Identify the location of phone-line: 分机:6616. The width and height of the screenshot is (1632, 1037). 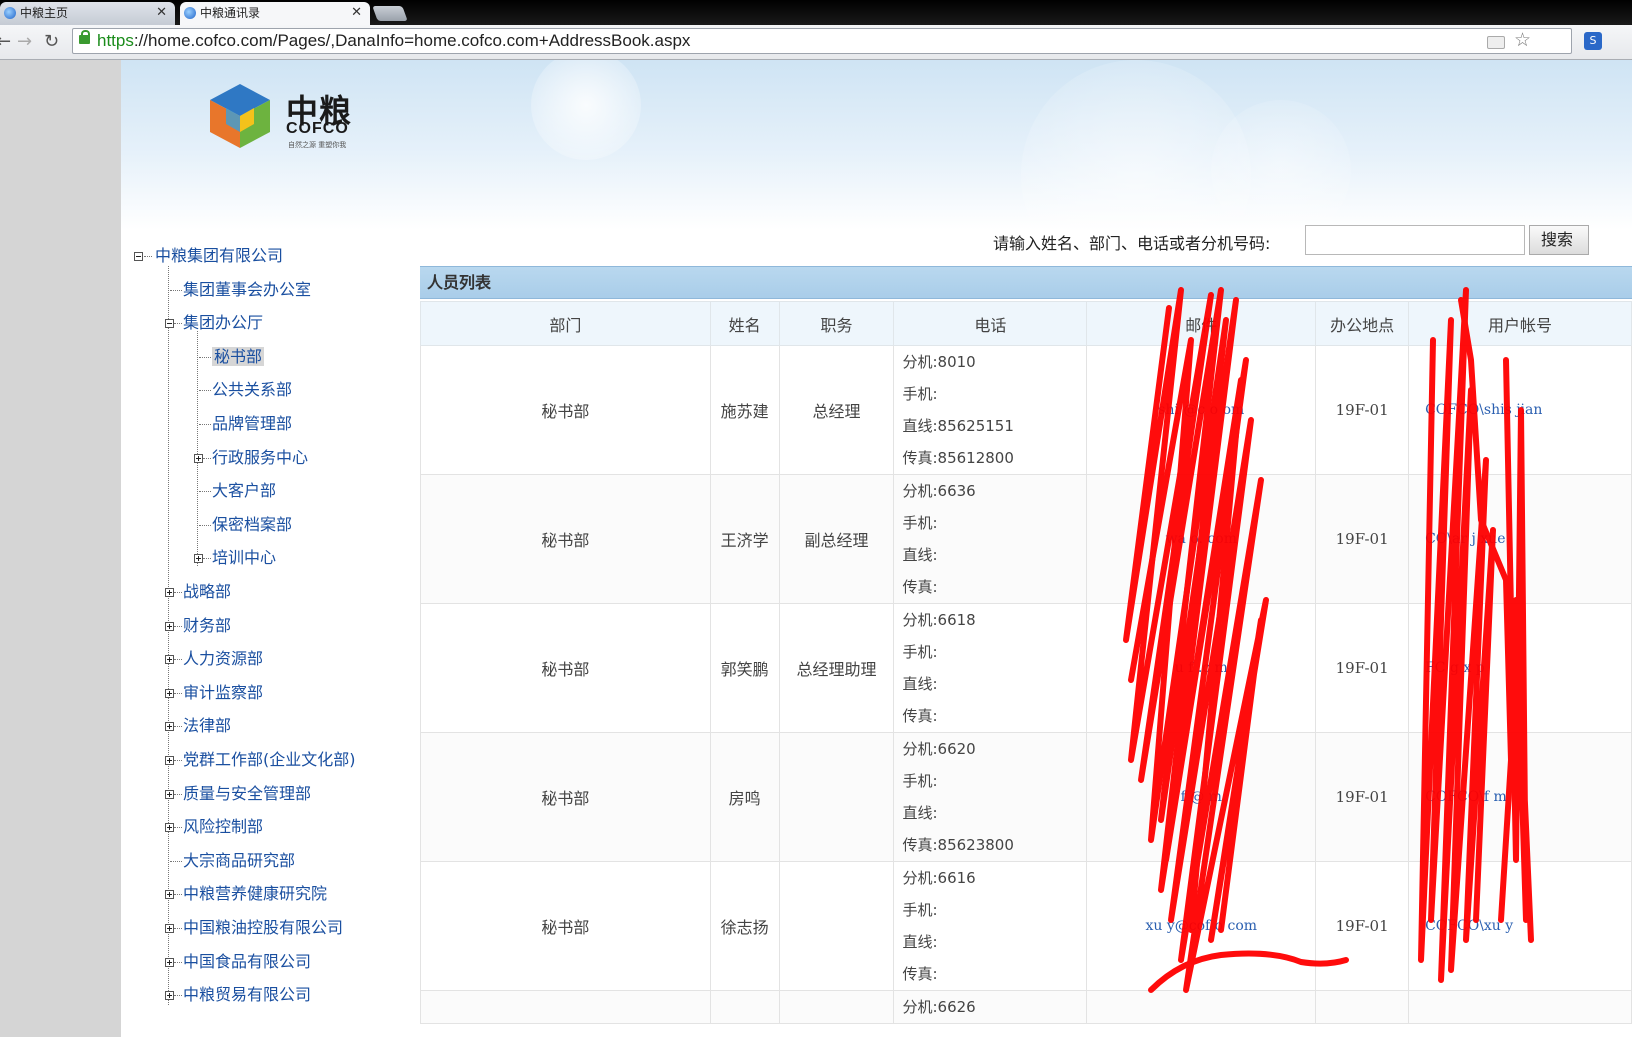
(939, 878).